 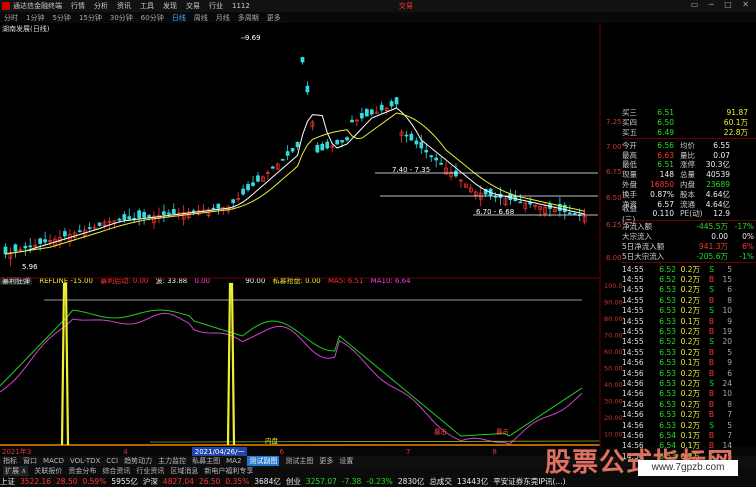 I want to click on tab-fund: 资金分布, so click(x=82, y=471).